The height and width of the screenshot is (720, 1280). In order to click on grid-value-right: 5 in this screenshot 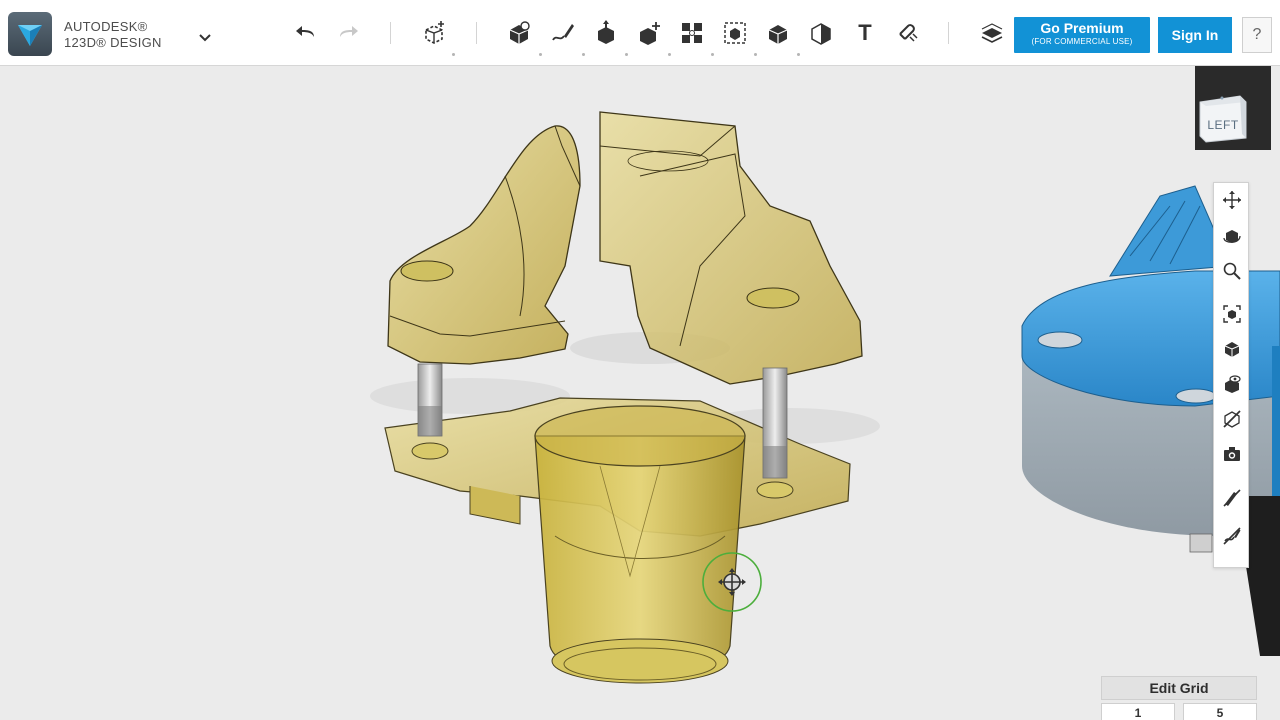, I will do `click(1220, 711)`.